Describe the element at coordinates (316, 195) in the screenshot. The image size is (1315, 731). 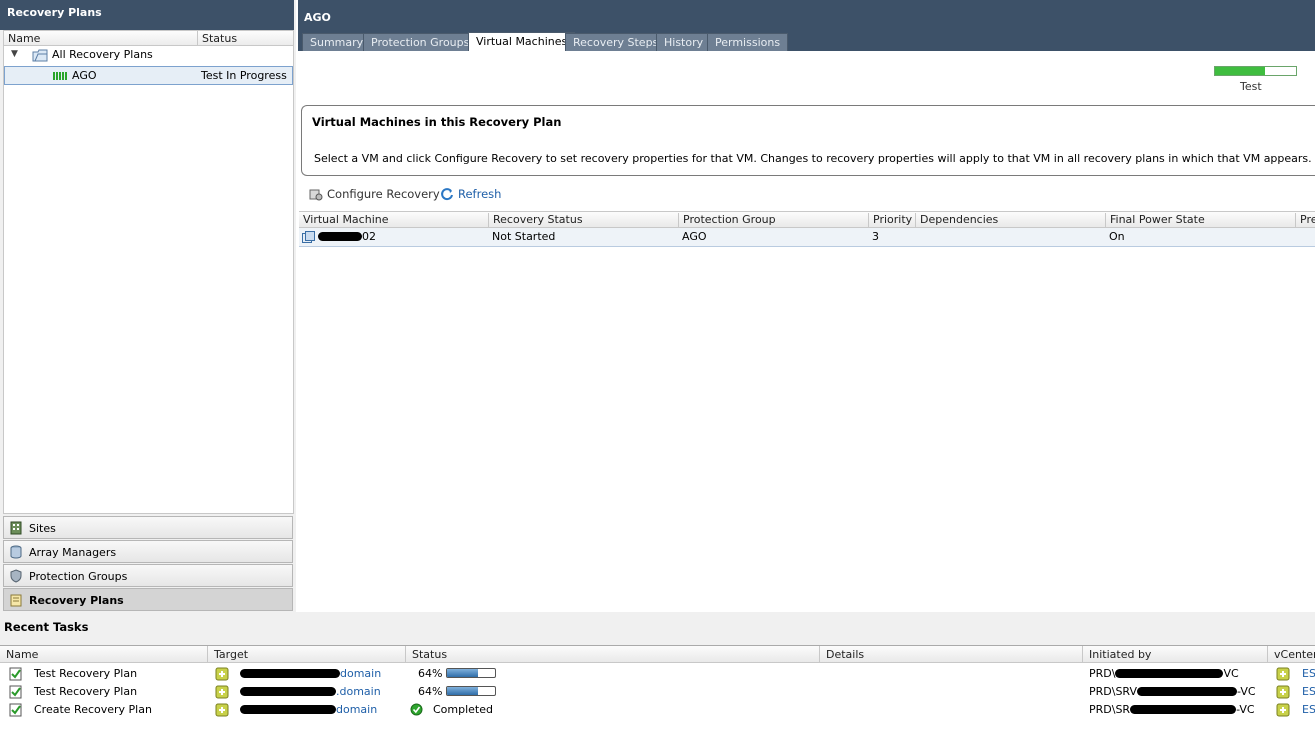
I see `configure-icon` at that location.